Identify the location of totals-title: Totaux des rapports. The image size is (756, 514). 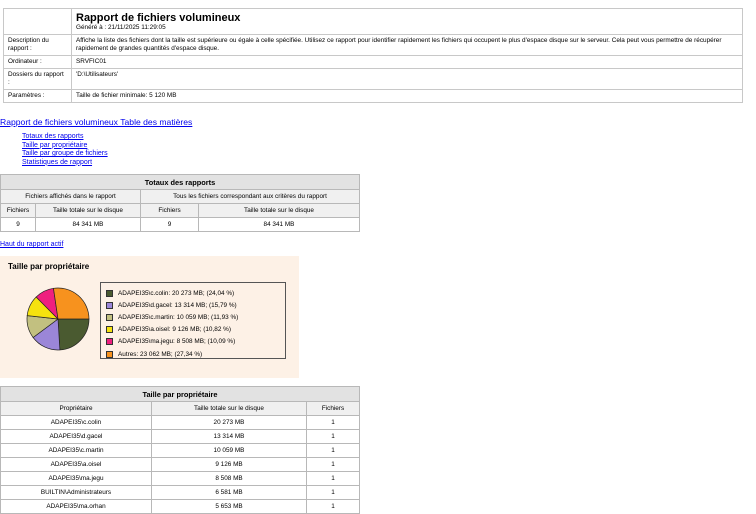
(180, 182).